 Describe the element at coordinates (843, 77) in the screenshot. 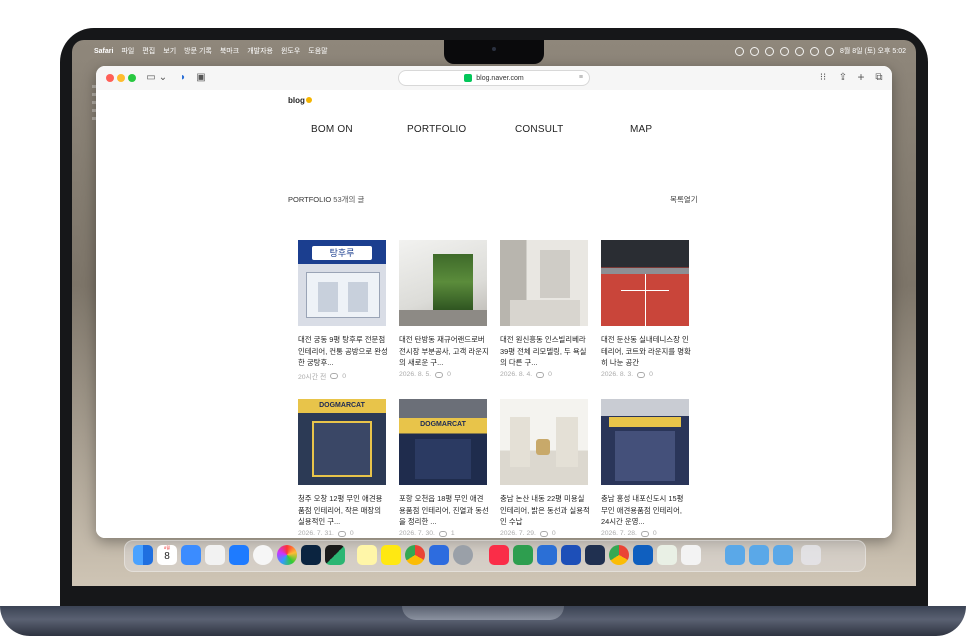

I see `share-icon: ⇪` at that location.